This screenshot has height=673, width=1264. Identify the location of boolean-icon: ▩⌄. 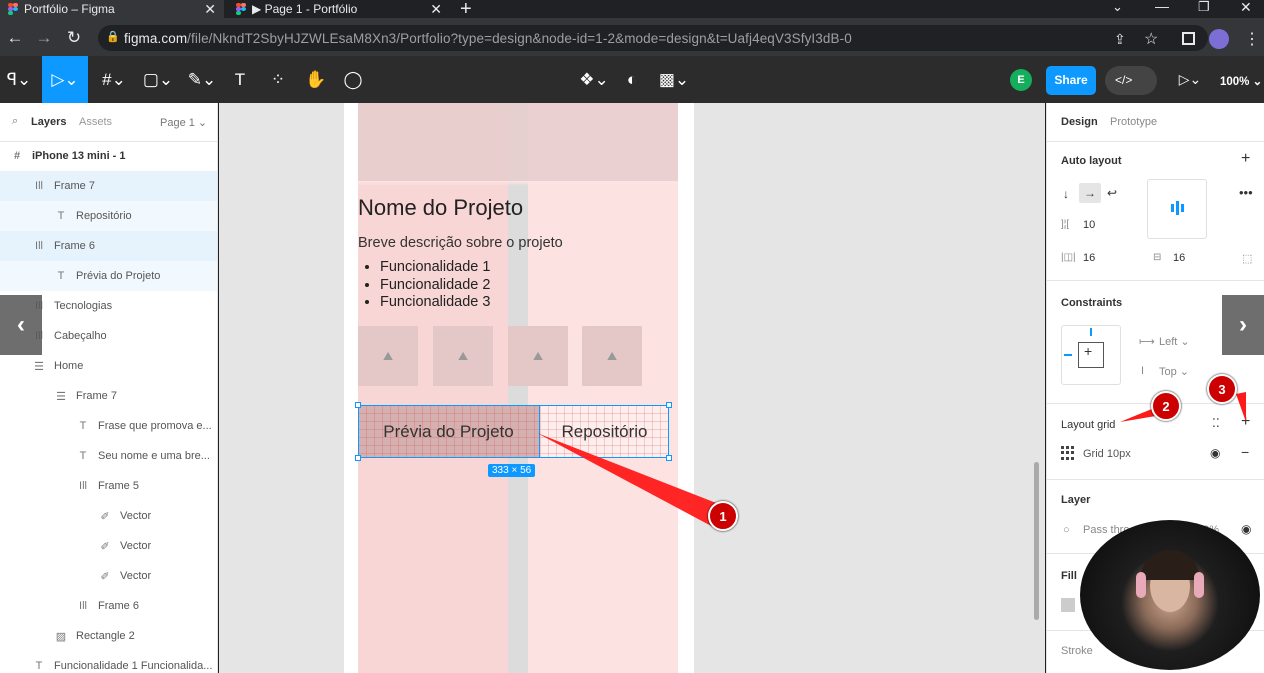
(674, 79).